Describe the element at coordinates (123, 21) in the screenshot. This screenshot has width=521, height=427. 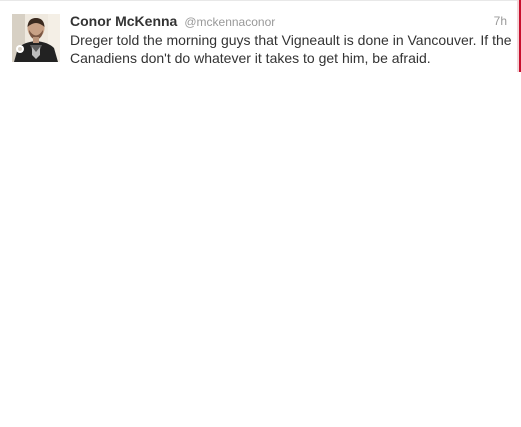
I see `author-fullname: Conor McKenna` at that location.